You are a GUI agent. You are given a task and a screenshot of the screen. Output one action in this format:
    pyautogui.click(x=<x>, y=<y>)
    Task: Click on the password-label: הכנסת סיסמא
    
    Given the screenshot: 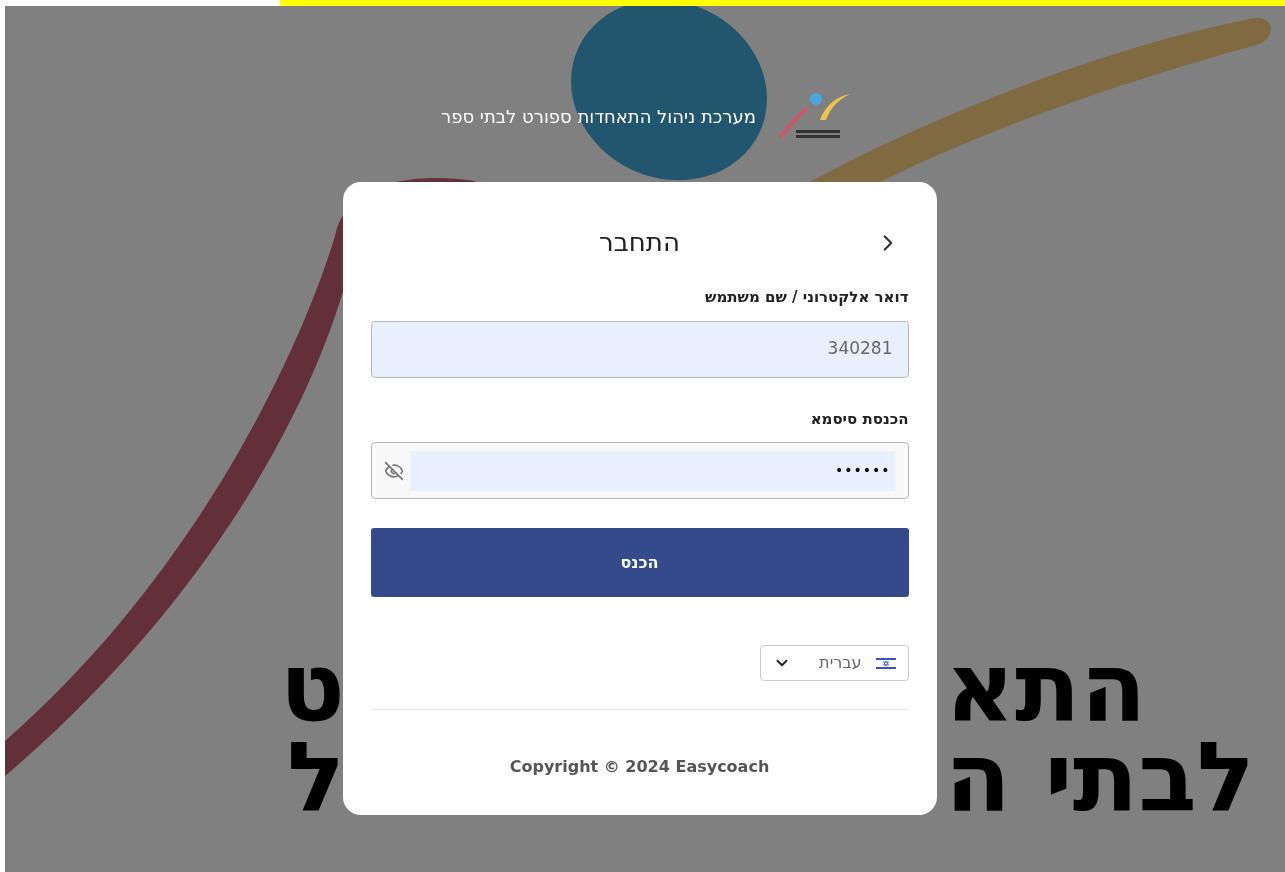 What is the action you would take?
    pyautogui.click(x=859, y=419)
    